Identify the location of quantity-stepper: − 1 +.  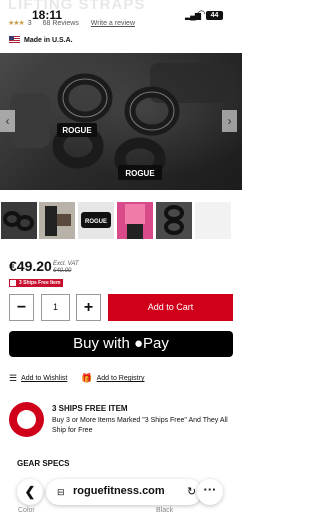
(55, 307).